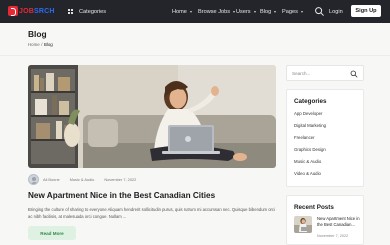 The image size is (390, 245). I want to click on post-author: Ali Boone, so click(51, 179).